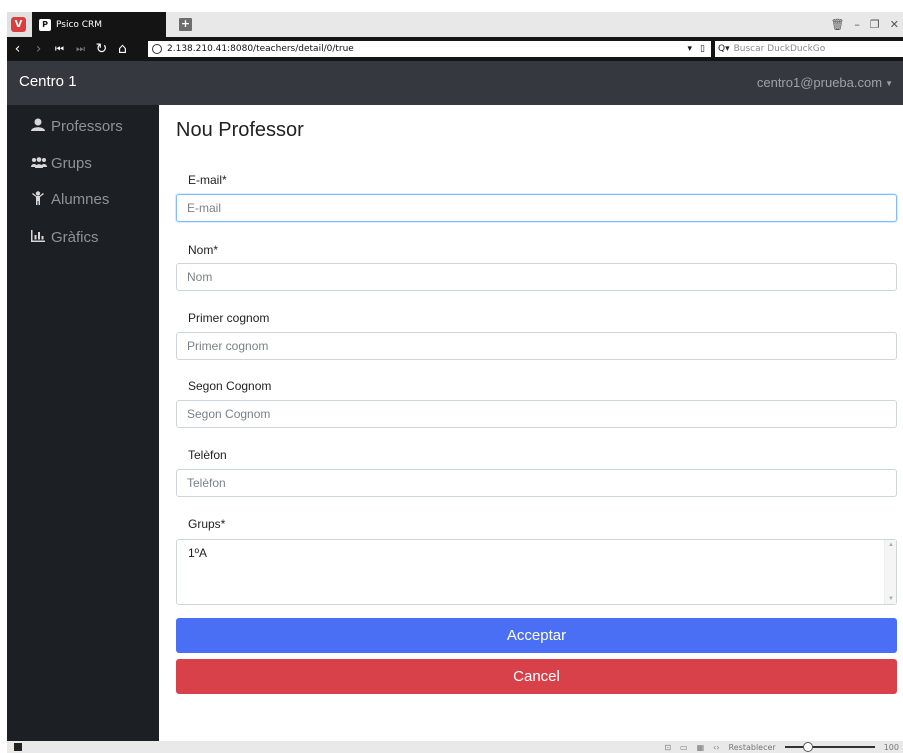 The width and height of the screenshot is (903, 753). What do you see at coordinates (79, 24) in the screenshot?
I see `tab-title: Psico CRM` at bounding box center [79, 24].